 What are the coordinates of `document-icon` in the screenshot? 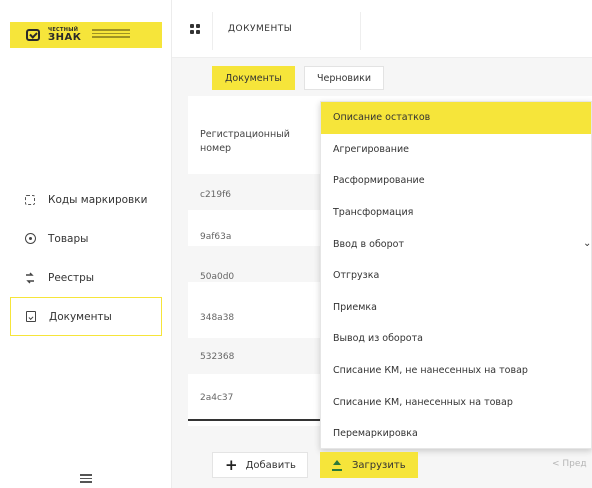 It's located at (31, 316).